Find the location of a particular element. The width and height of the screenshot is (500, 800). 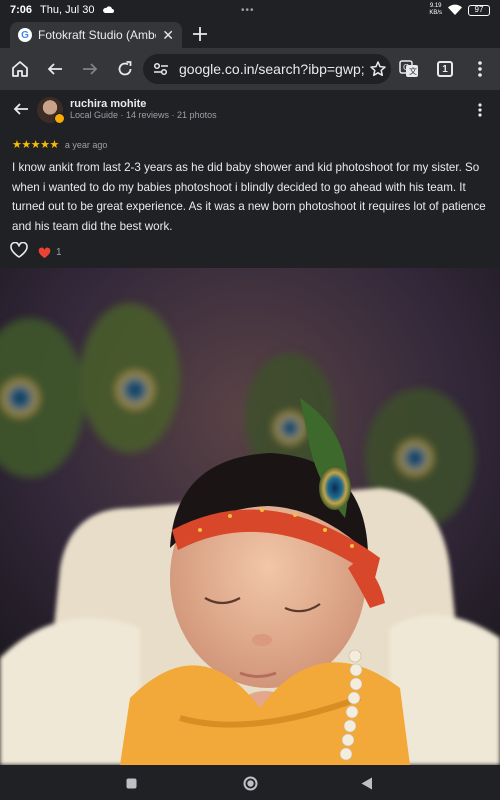

home-button is located at coordinates (20, 69).